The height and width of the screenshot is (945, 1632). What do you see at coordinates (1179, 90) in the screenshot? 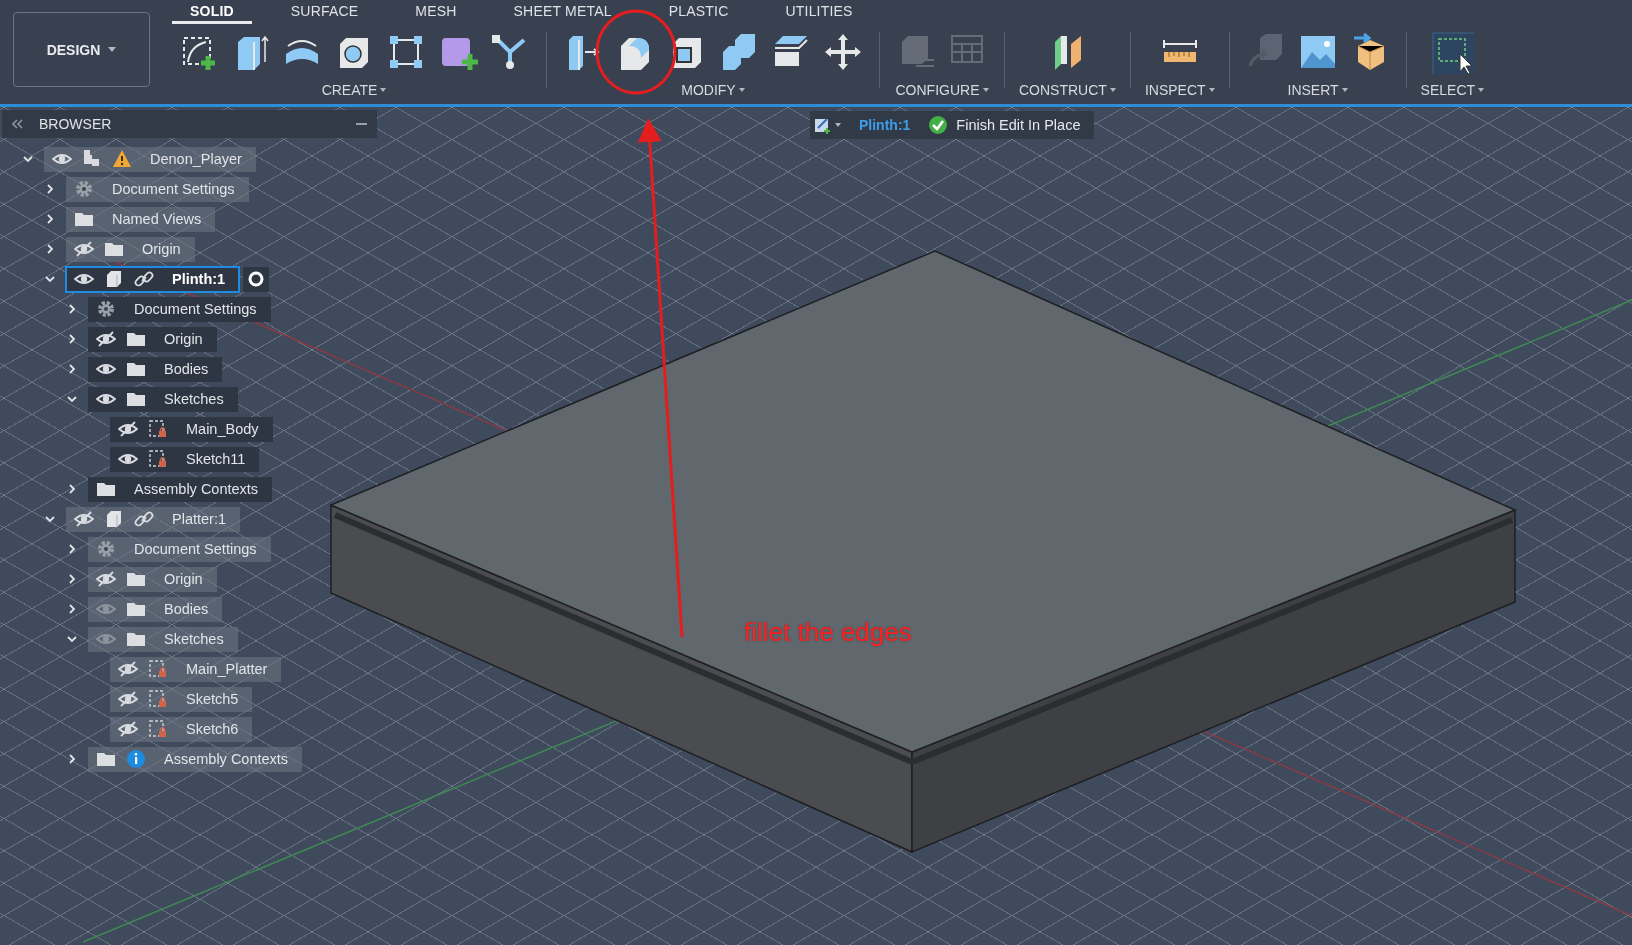
I see `toolbar-group-dropdown: INSPECT` at bounding box center [1179, 90].